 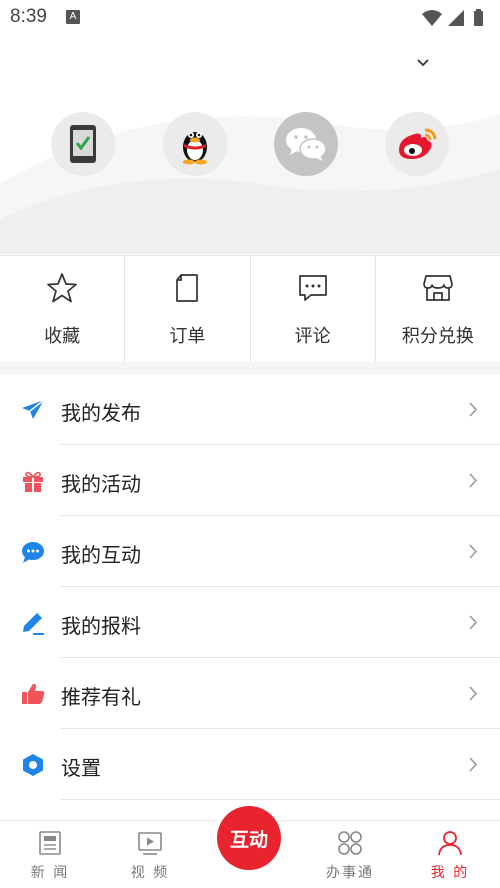 I want to click on tab-label: 视 频, so click(x=150, y=873).